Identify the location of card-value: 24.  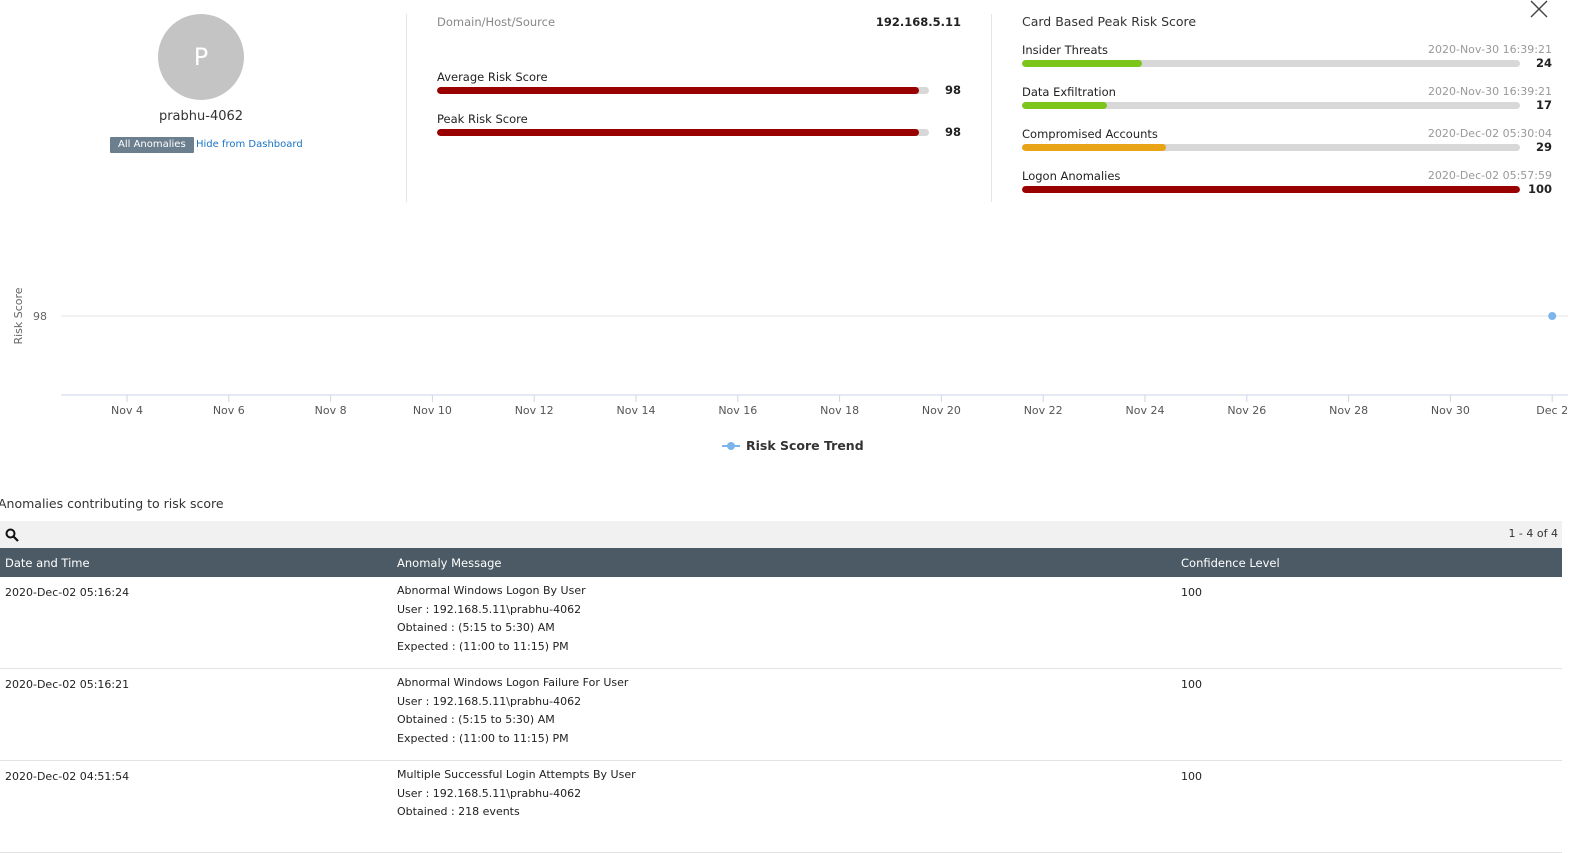
(1543, 63).